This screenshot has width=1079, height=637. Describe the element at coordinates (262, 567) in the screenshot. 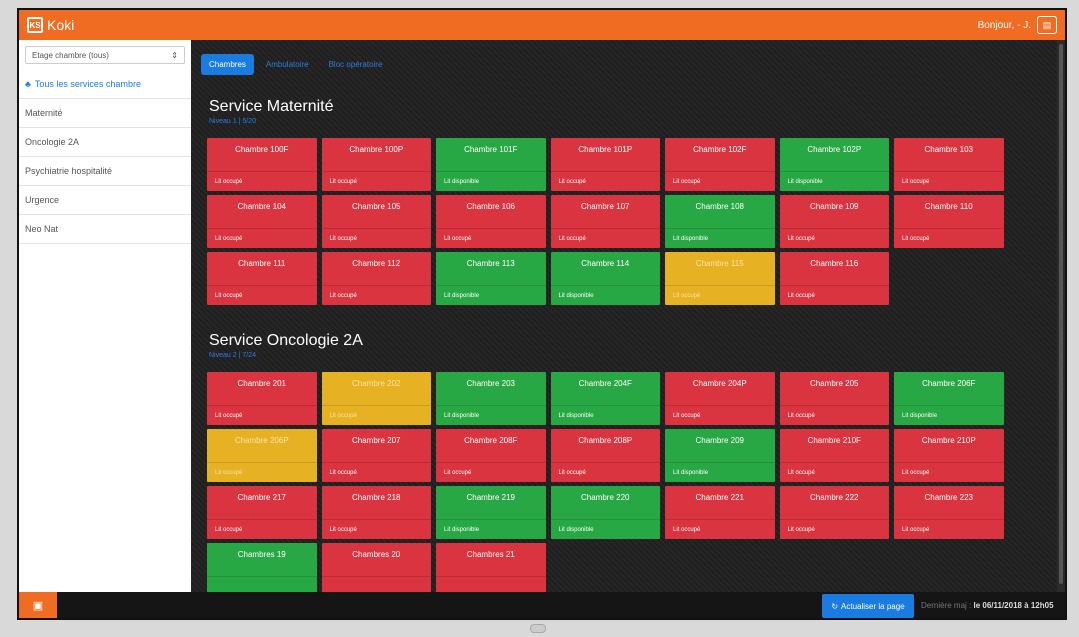

I see `room-card: Chambres 19` at that location.